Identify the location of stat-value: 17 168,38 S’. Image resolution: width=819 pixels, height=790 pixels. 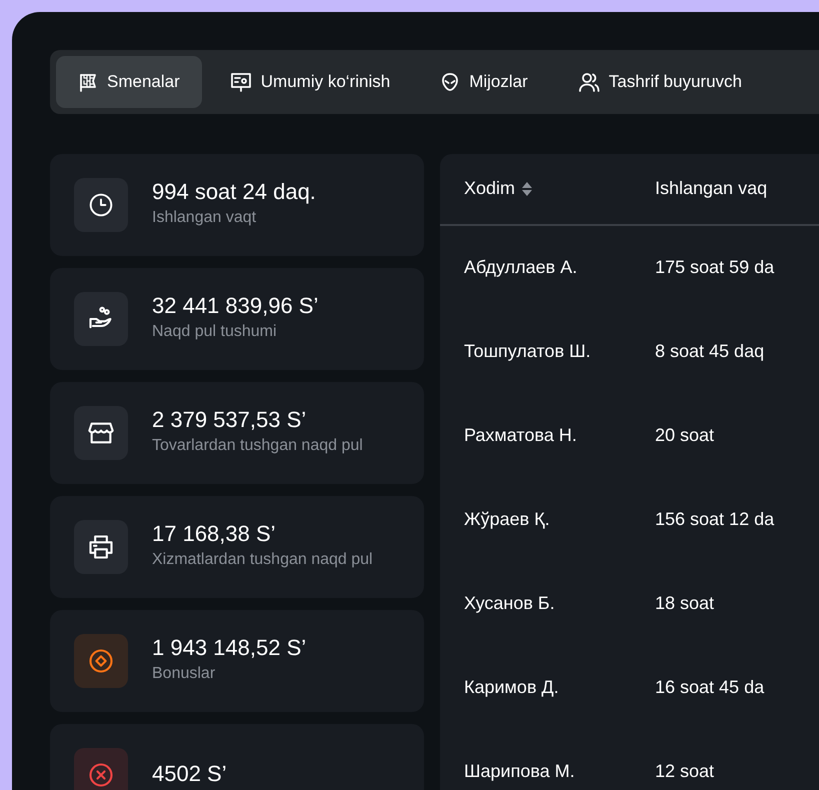
(214, 534).